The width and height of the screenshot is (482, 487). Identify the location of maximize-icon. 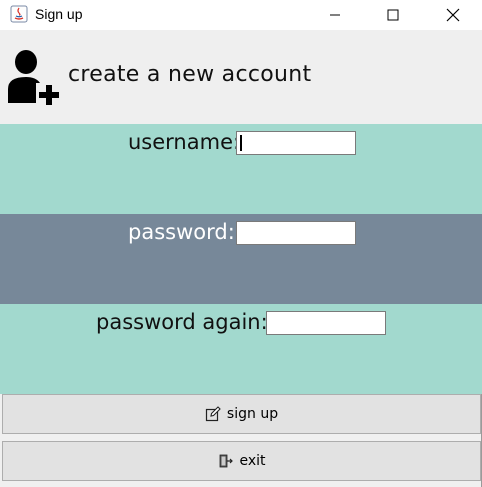
(393, 15).